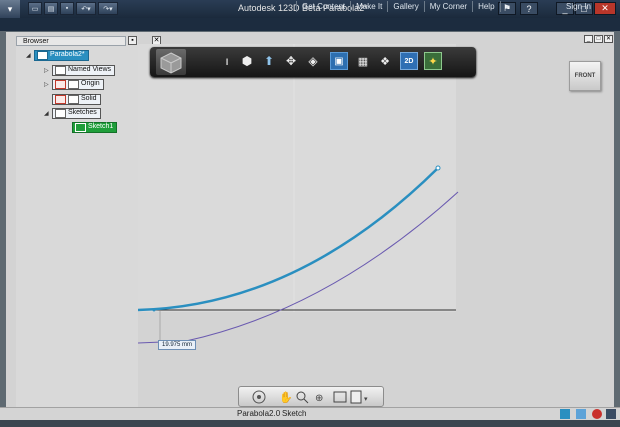  I want to click on menu-gallery: Gallery, so click(405, 6).